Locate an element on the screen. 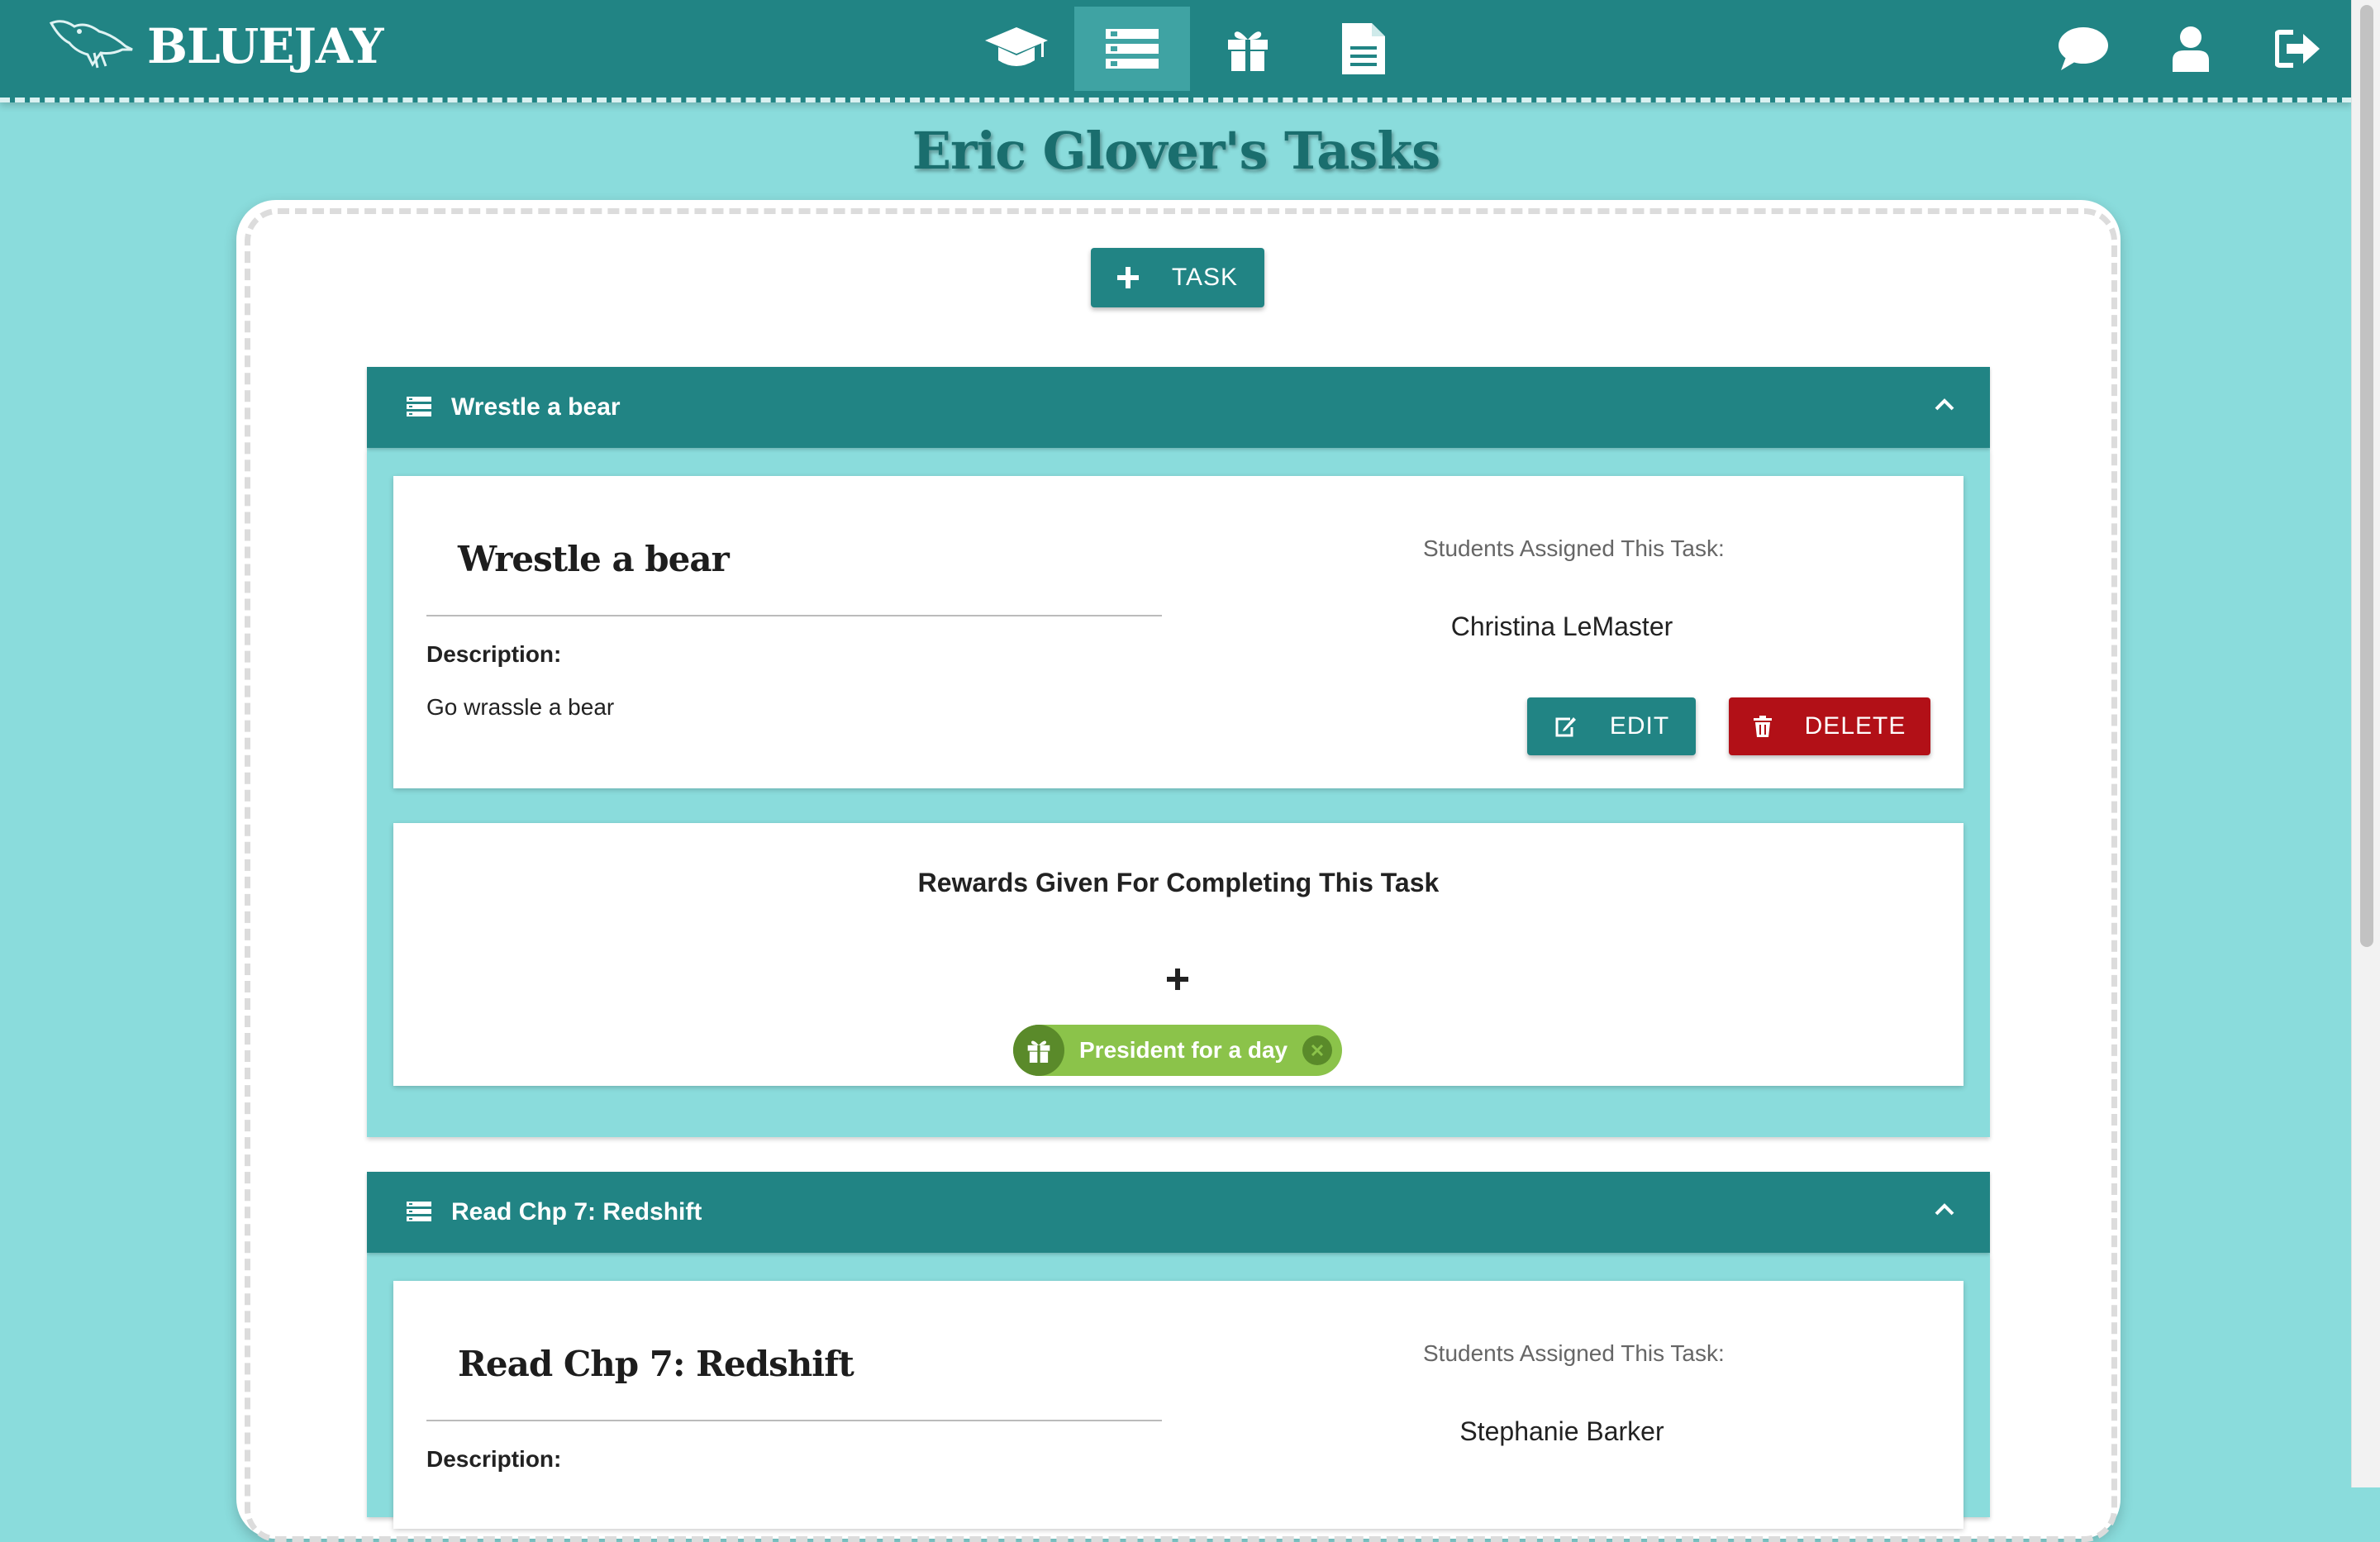 The width and height of the screenshot is (2380, 1542). edit-icon is located at coordinates (1565, 726).